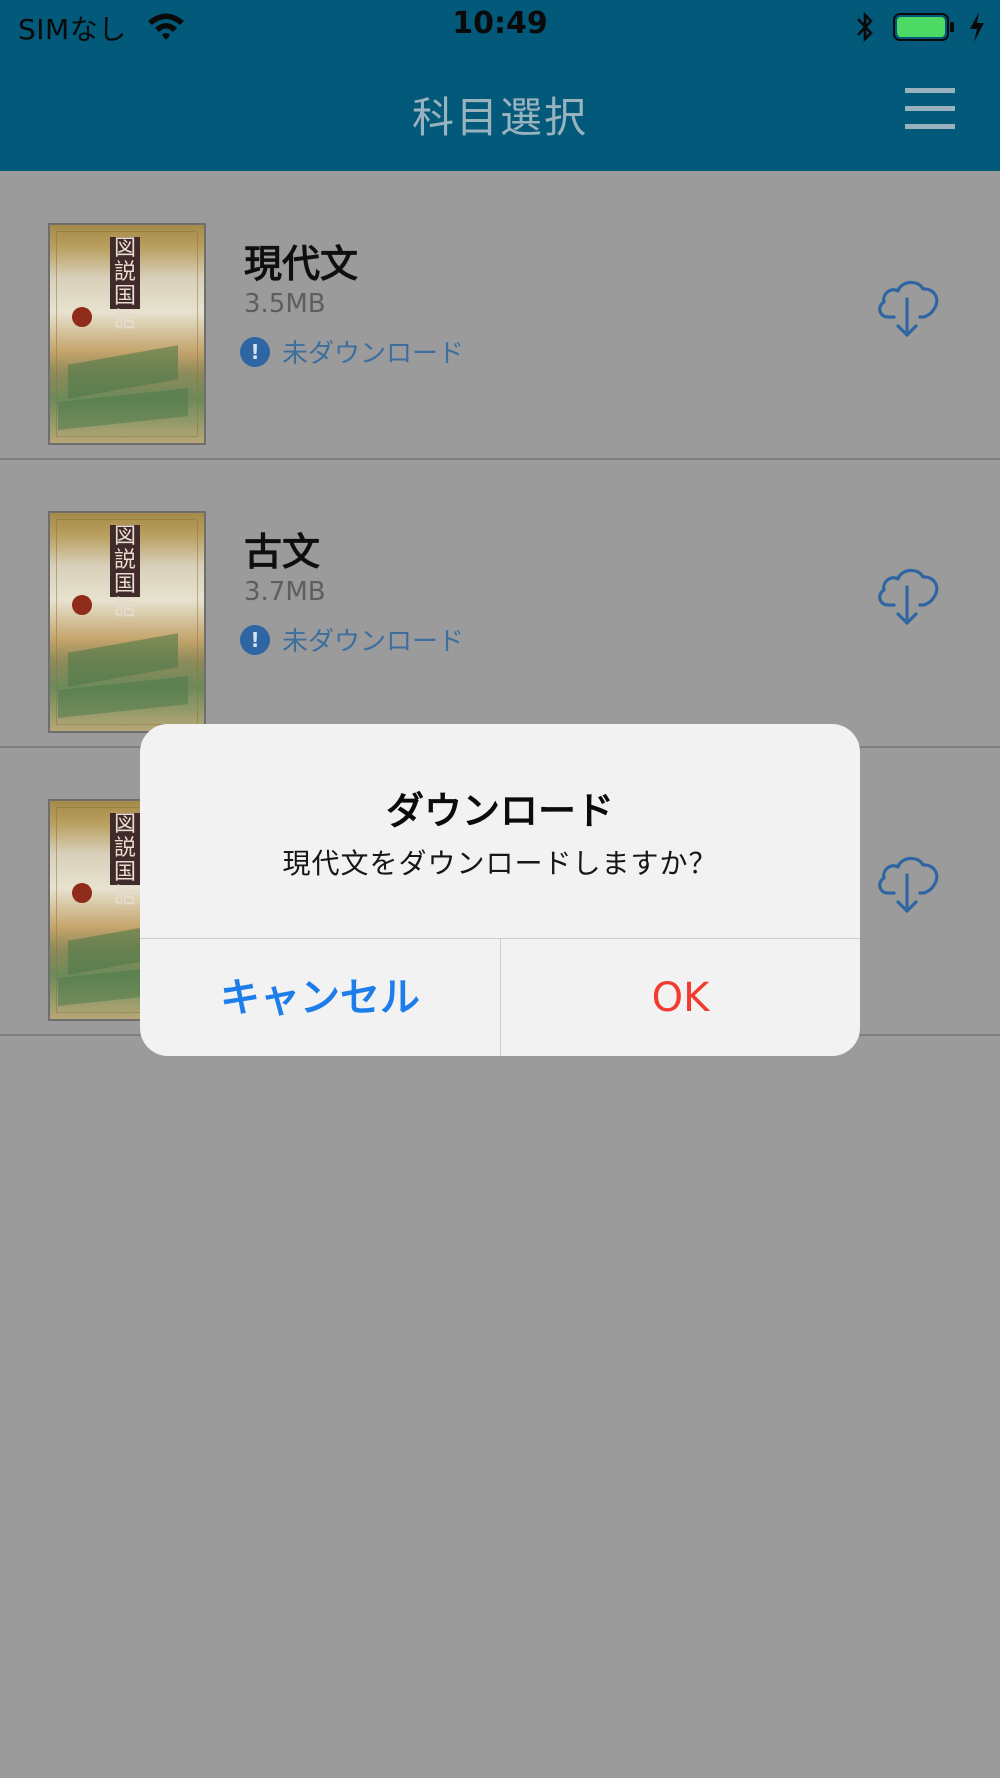 Image resolution: width=1000 pixels, height=1778 pixels. I want to click on charging-bolt-icon, so click(977, 27).